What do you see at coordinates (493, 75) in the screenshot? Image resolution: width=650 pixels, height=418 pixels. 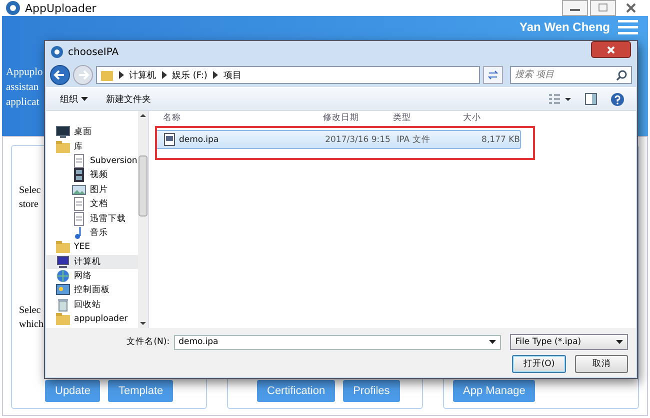 I see `refresh-icon` at bounding box center [493, 75].